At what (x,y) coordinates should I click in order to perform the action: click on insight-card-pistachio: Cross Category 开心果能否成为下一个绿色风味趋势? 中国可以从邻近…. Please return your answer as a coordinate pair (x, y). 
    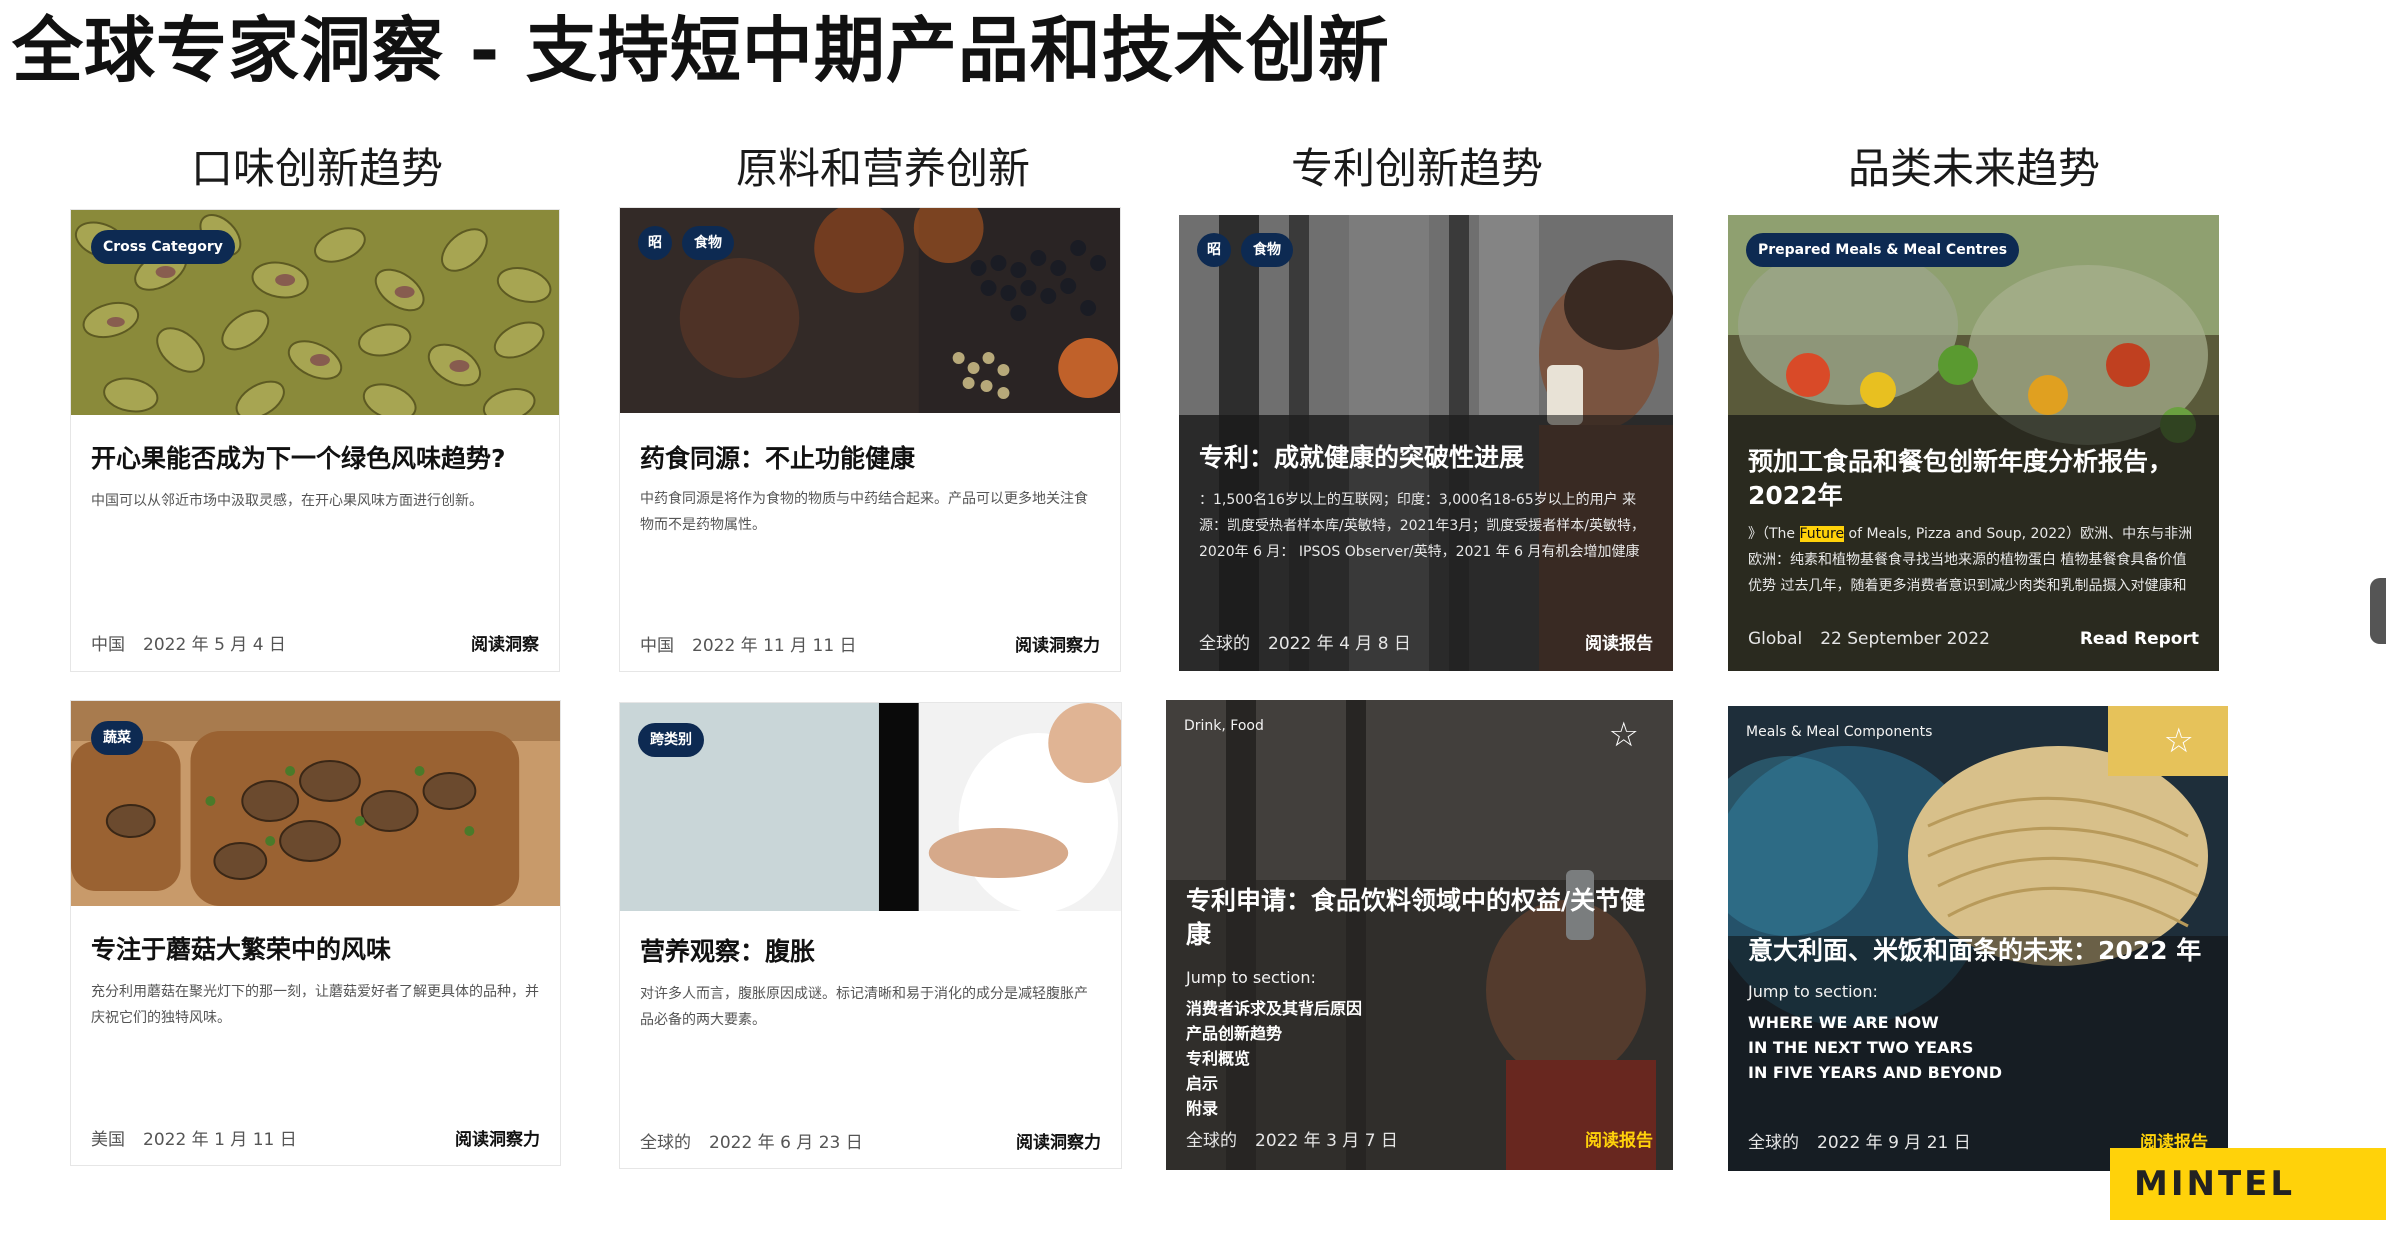
    Looking at the image, I should click on (315, 440).